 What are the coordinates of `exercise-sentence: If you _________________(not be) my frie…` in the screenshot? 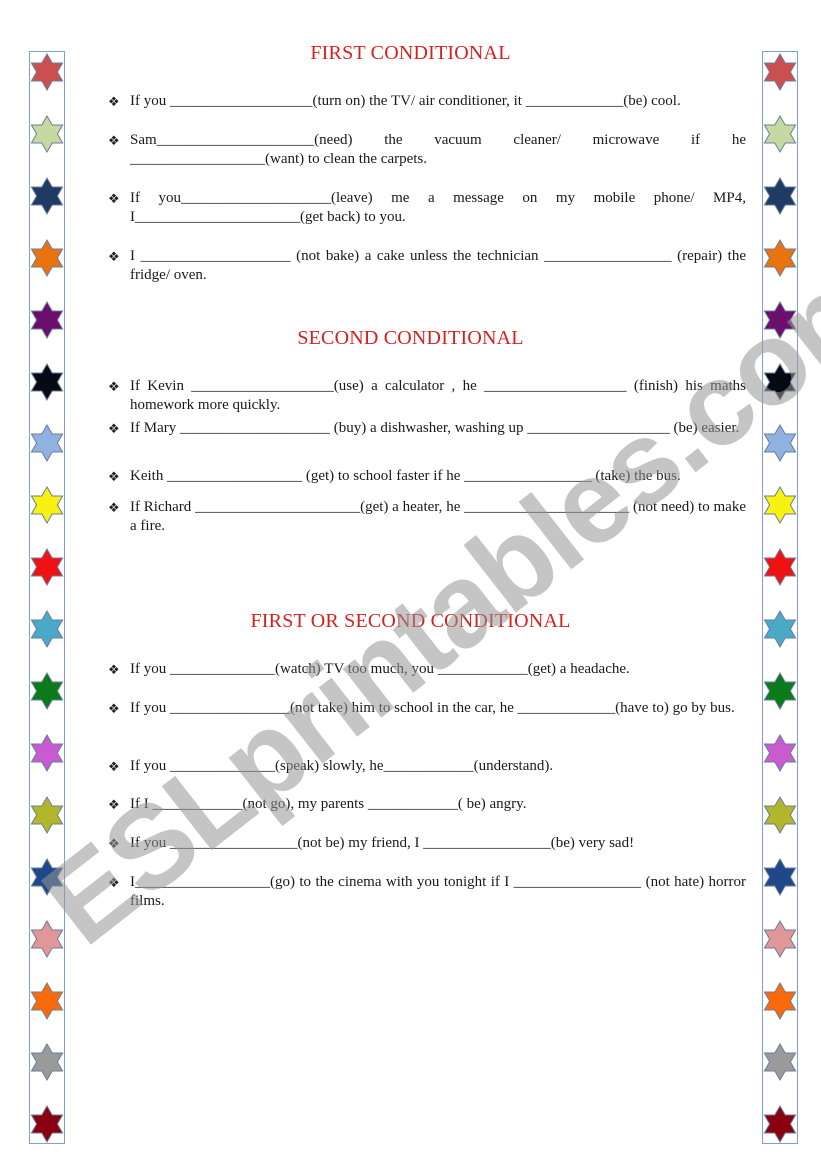 It's located at (382, 843).